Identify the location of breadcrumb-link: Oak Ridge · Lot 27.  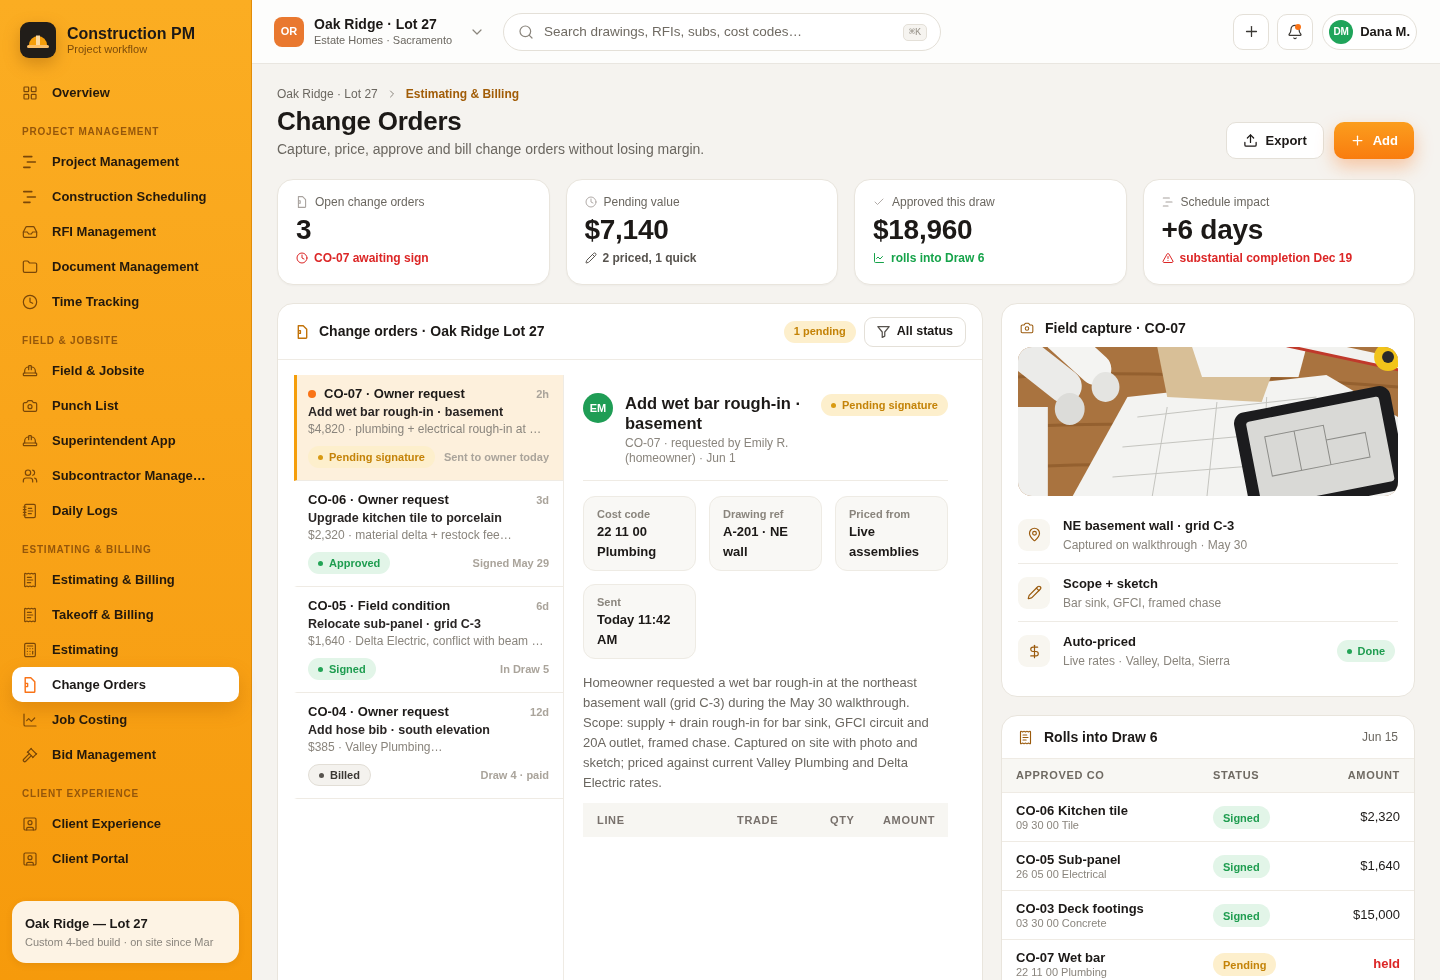
(327, 94).